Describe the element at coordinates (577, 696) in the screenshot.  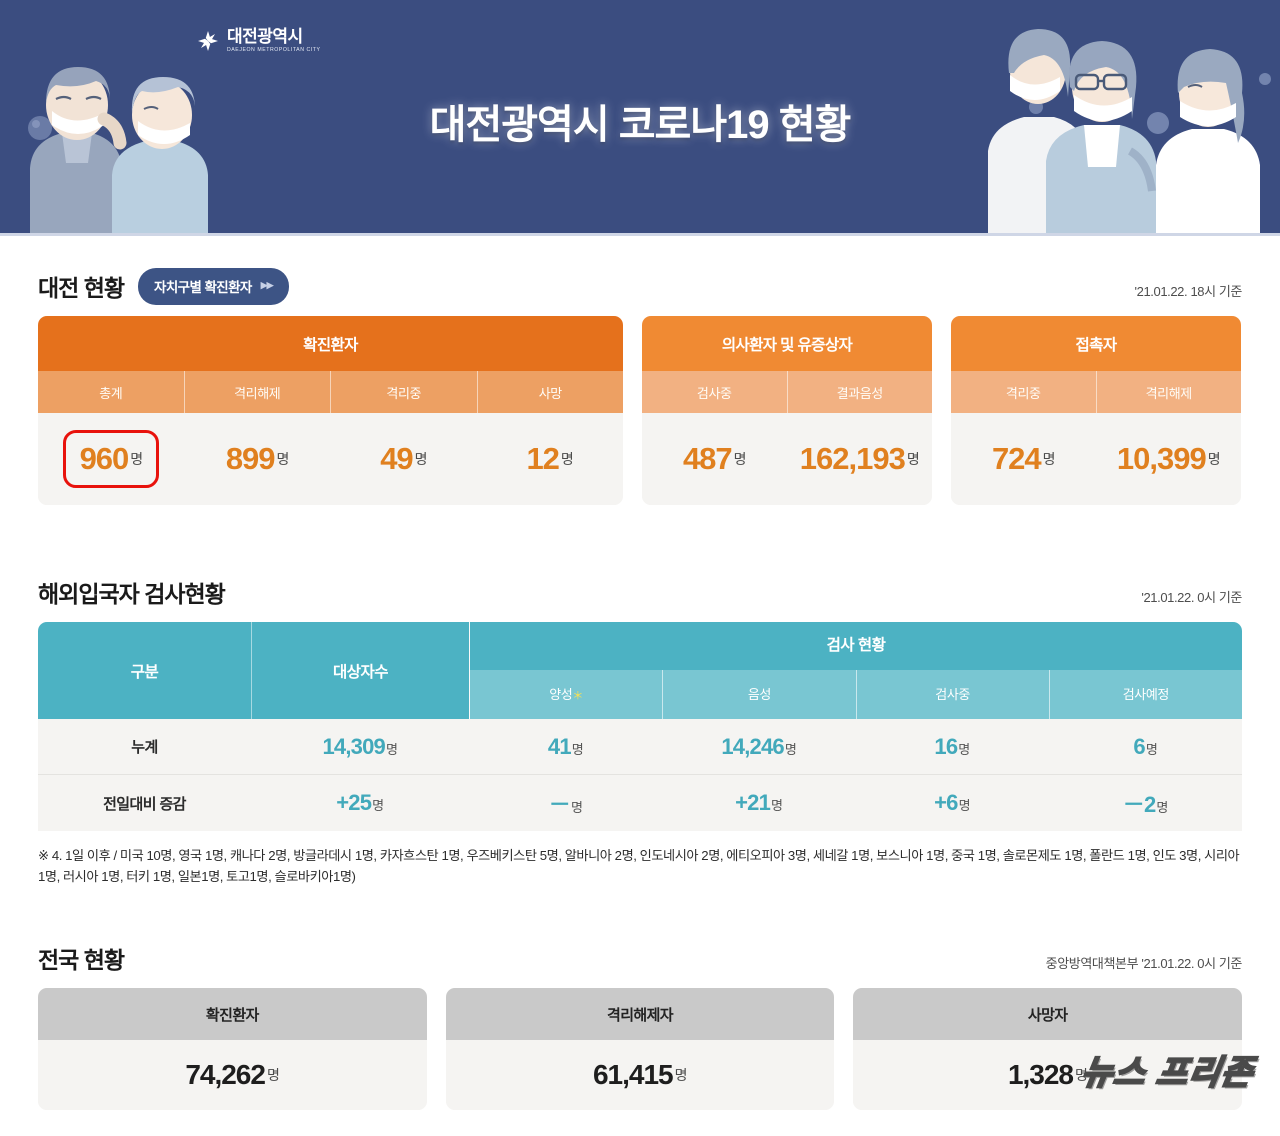
I see `asterisk-marker: ＊` at that location.